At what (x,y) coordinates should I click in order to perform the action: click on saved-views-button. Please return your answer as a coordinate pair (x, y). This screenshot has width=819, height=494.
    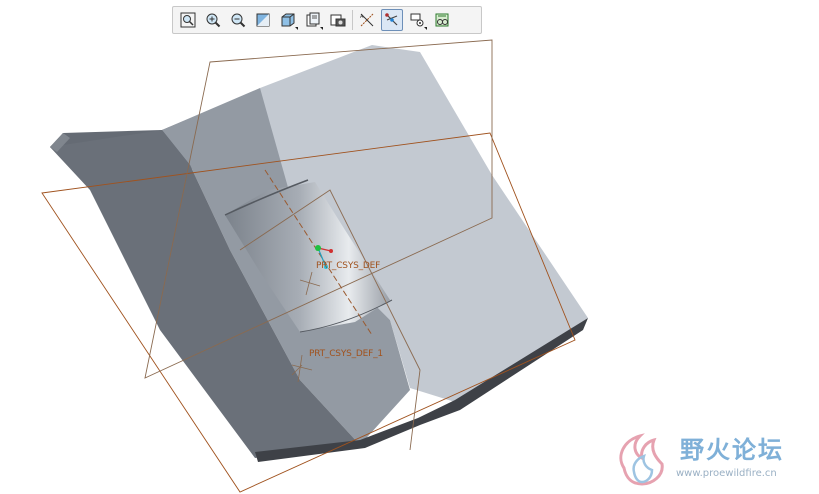
    Looking at the image, I should click on (313, 20).